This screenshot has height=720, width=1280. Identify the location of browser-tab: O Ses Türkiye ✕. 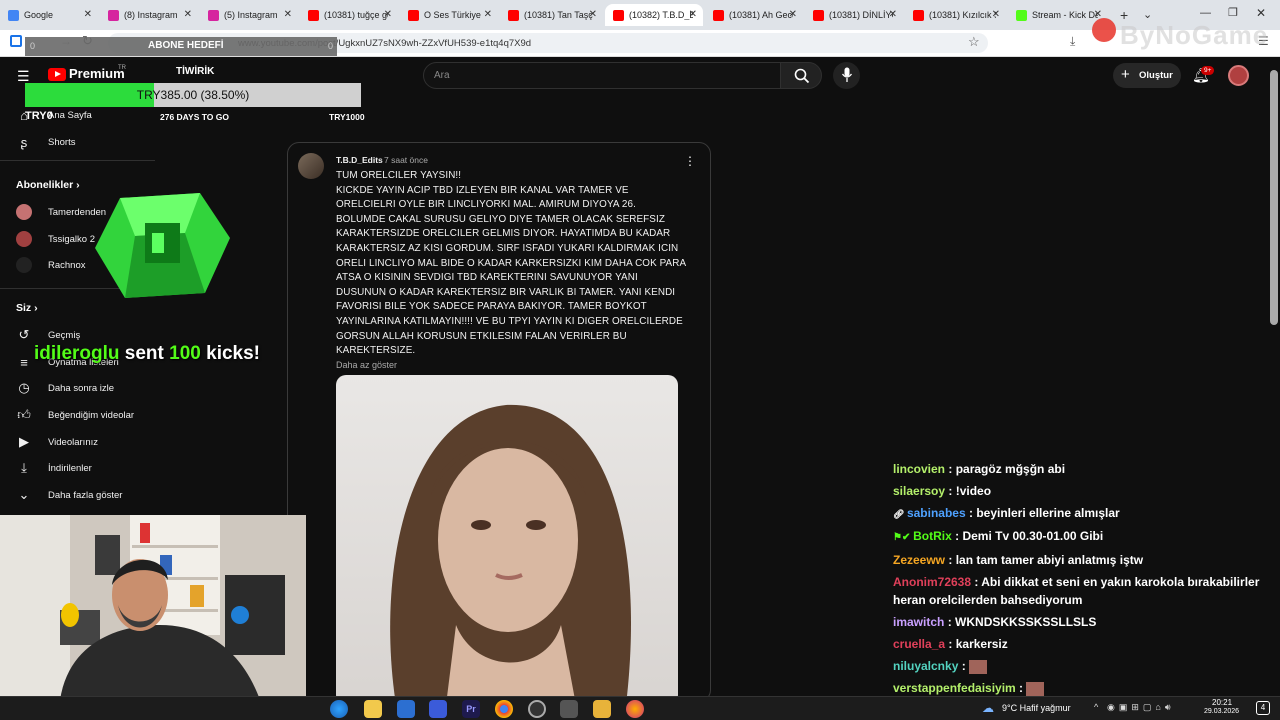
(449, 15).